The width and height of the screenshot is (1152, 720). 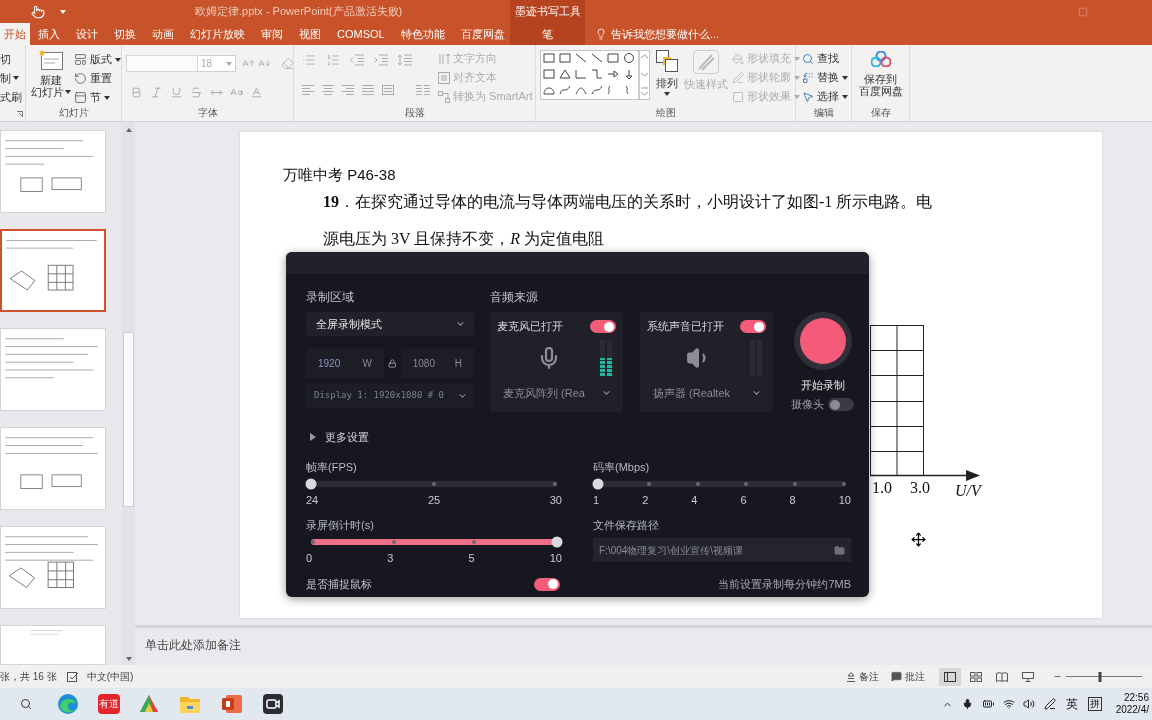 What do you see at coordinates (967, 704) in the screenshot?
I see `microphone-icon` at bounding box center [967, 704].